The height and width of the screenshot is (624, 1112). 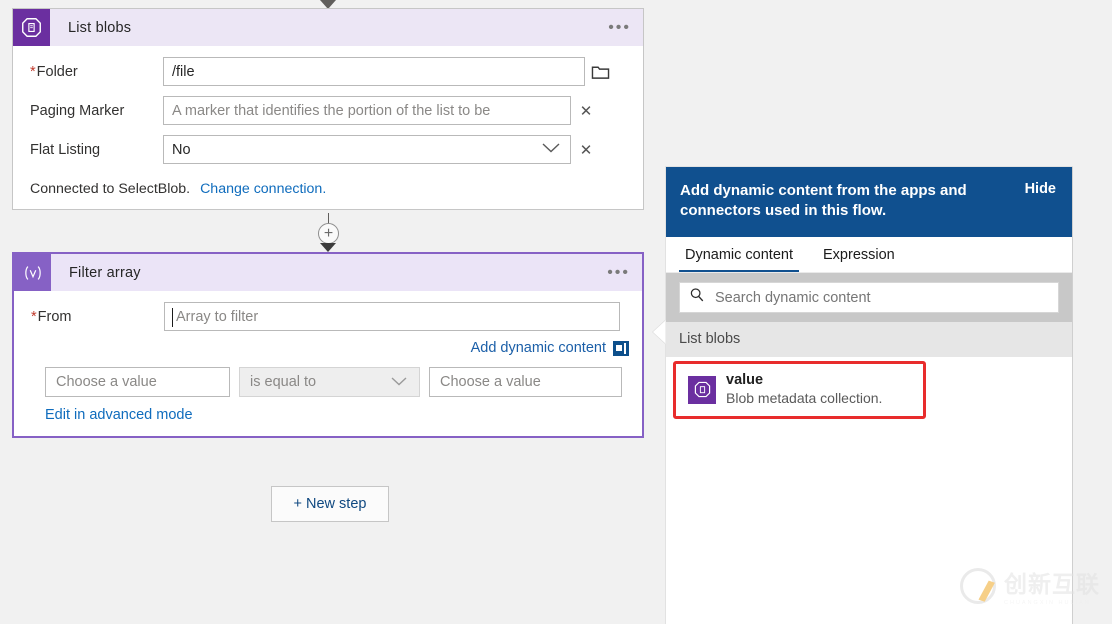 What do you see at coordinates (110, 189) in the screenshot?
I see `connection-status-text: Connected to SelectBlob.` at bounding box center [110, 189].